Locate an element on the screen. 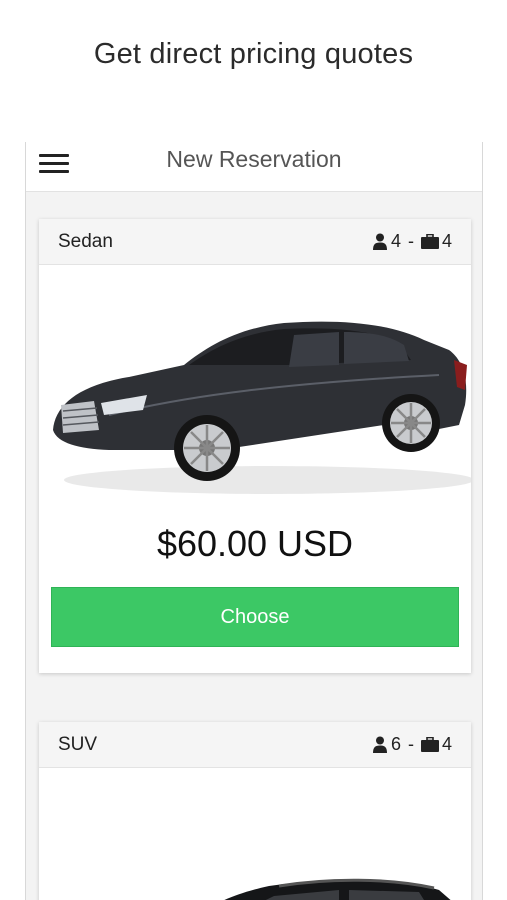 This screenshot has height=900, width=507. vehicle-name: Sedan is located at coordinates (85, 241).